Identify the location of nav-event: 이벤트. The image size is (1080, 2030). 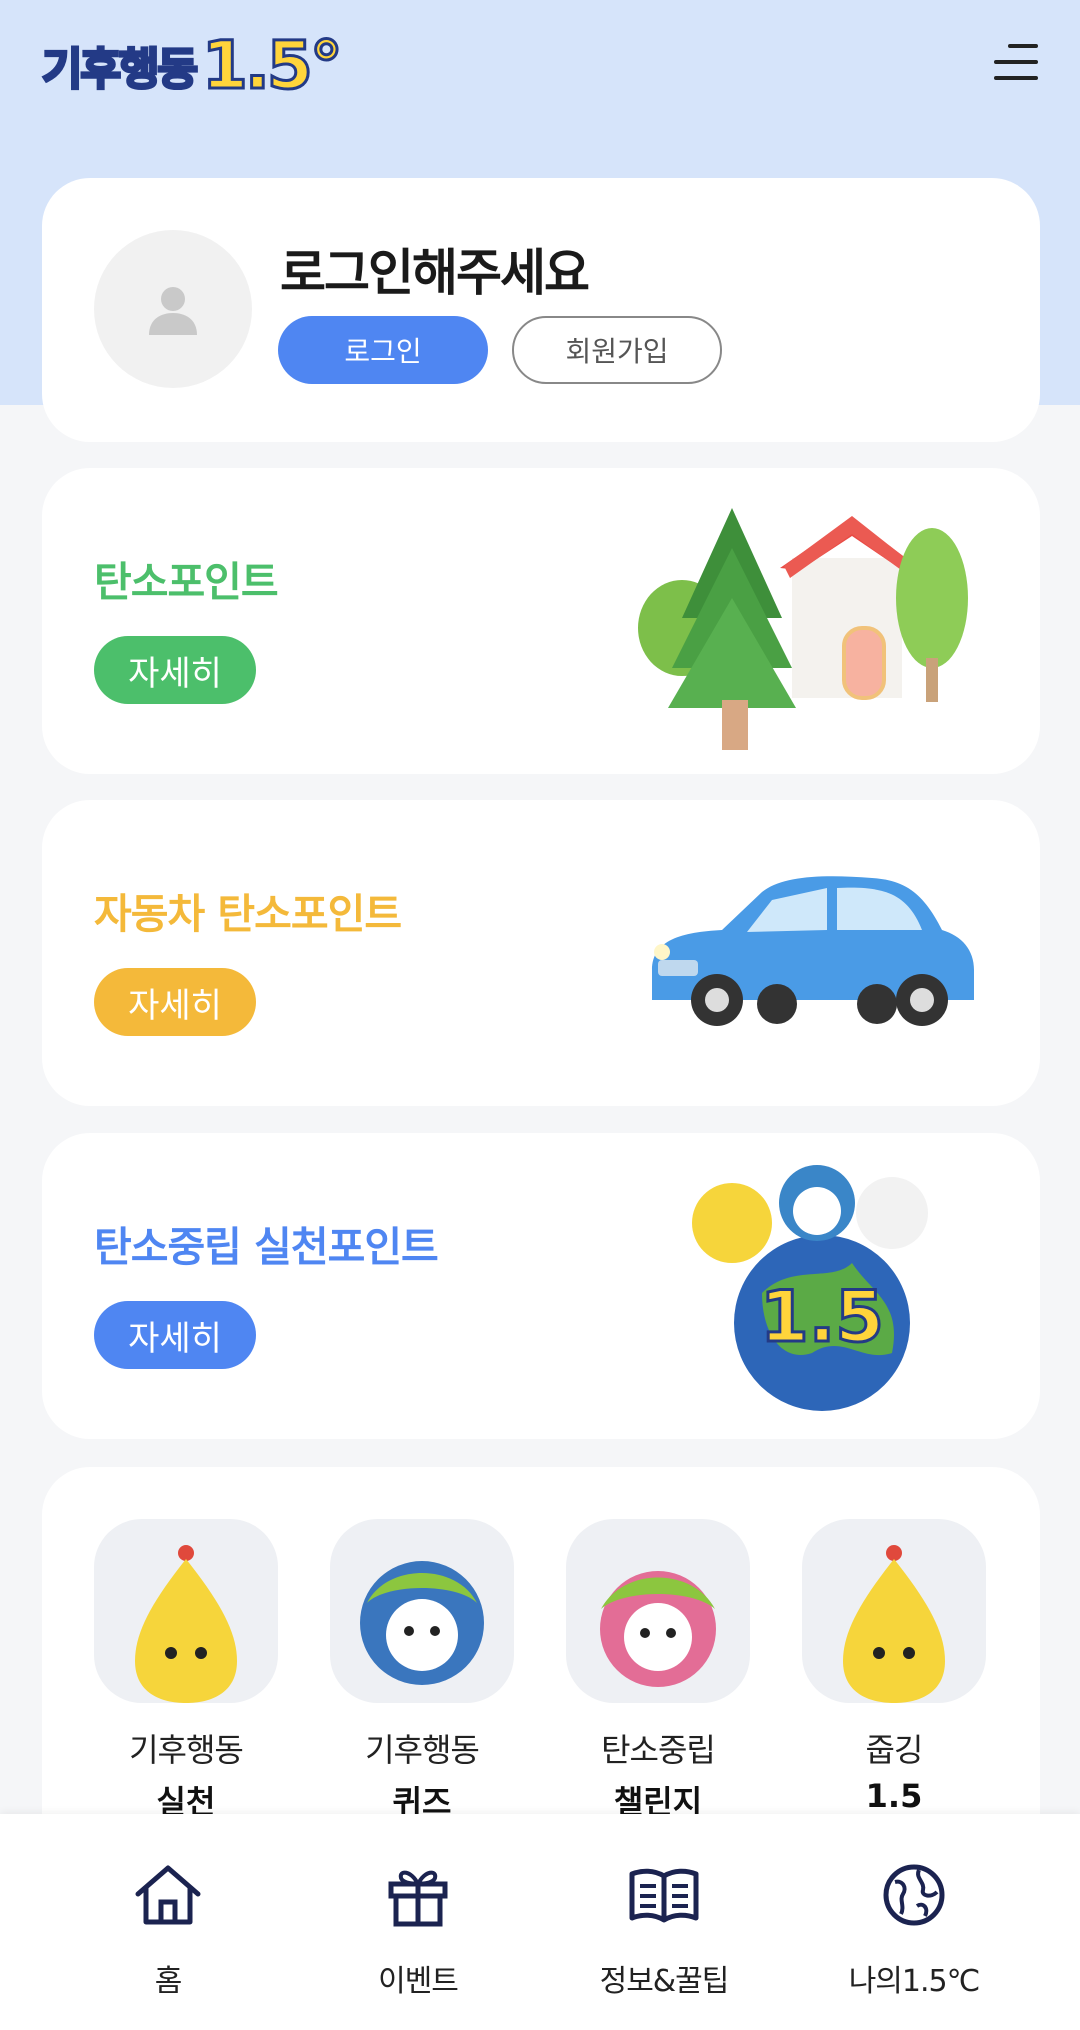
(418, 1931).